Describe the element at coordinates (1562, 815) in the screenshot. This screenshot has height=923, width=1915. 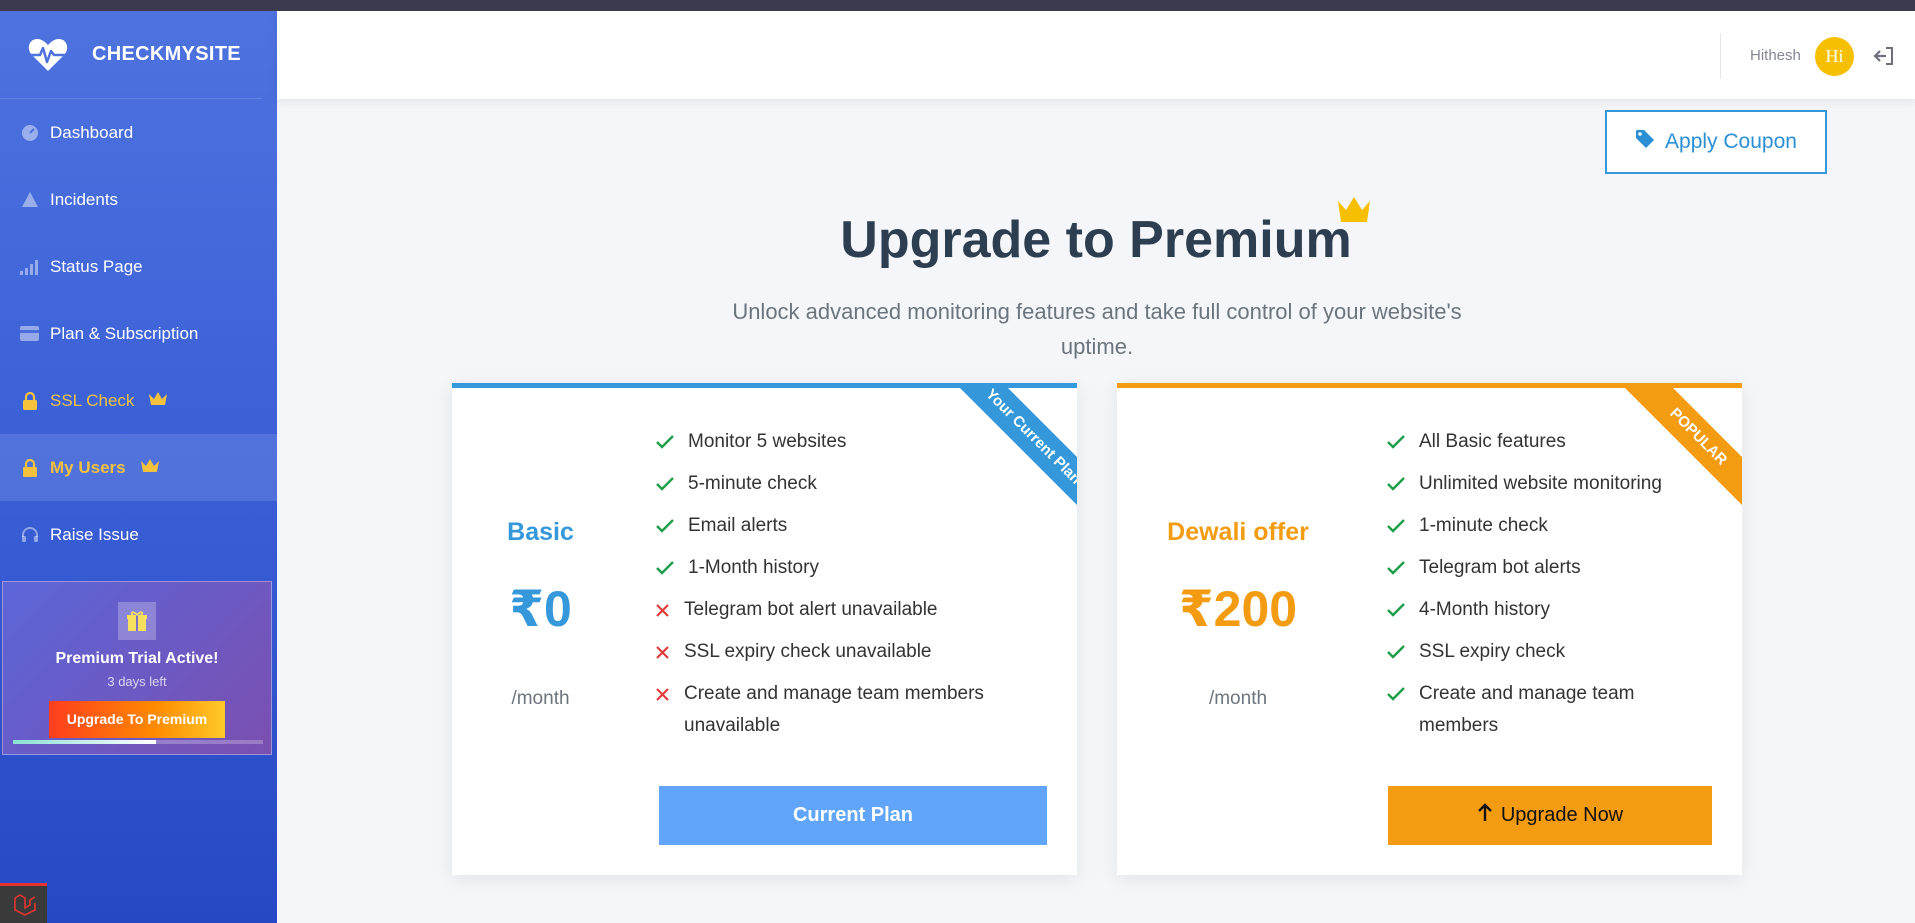
I see `upgrade-now-label: Upgrade Now` at that location.